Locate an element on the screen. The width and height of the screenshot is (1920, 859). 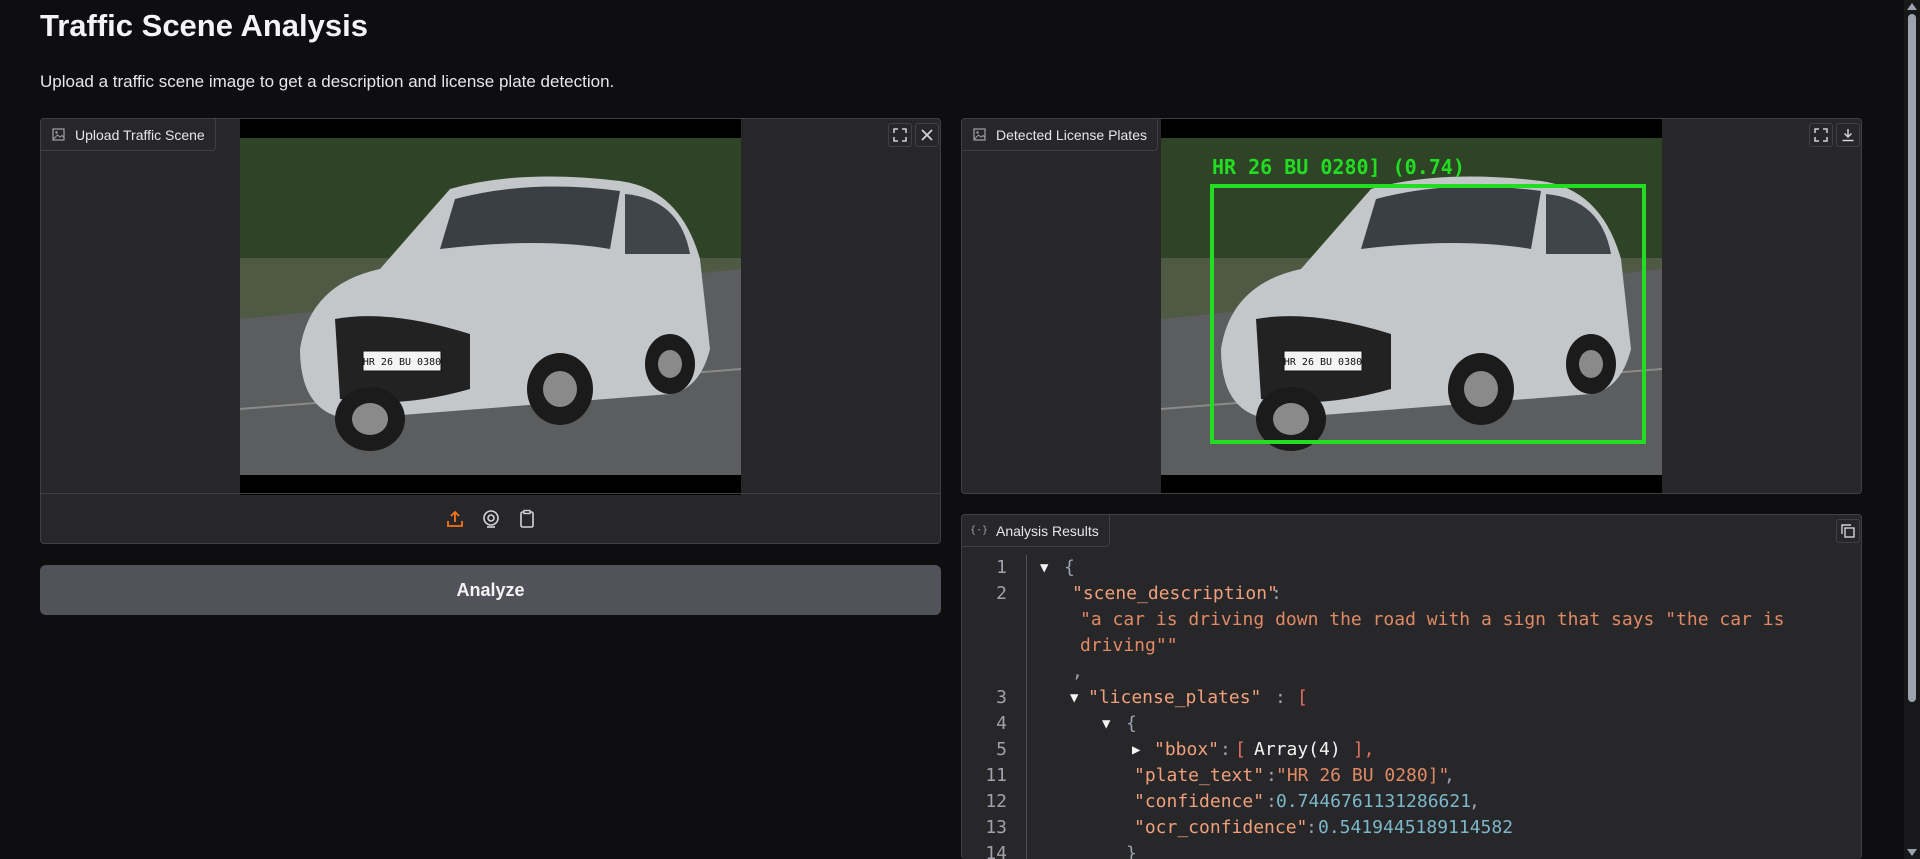
line-number: 14 is located at coordinates (996, 851).